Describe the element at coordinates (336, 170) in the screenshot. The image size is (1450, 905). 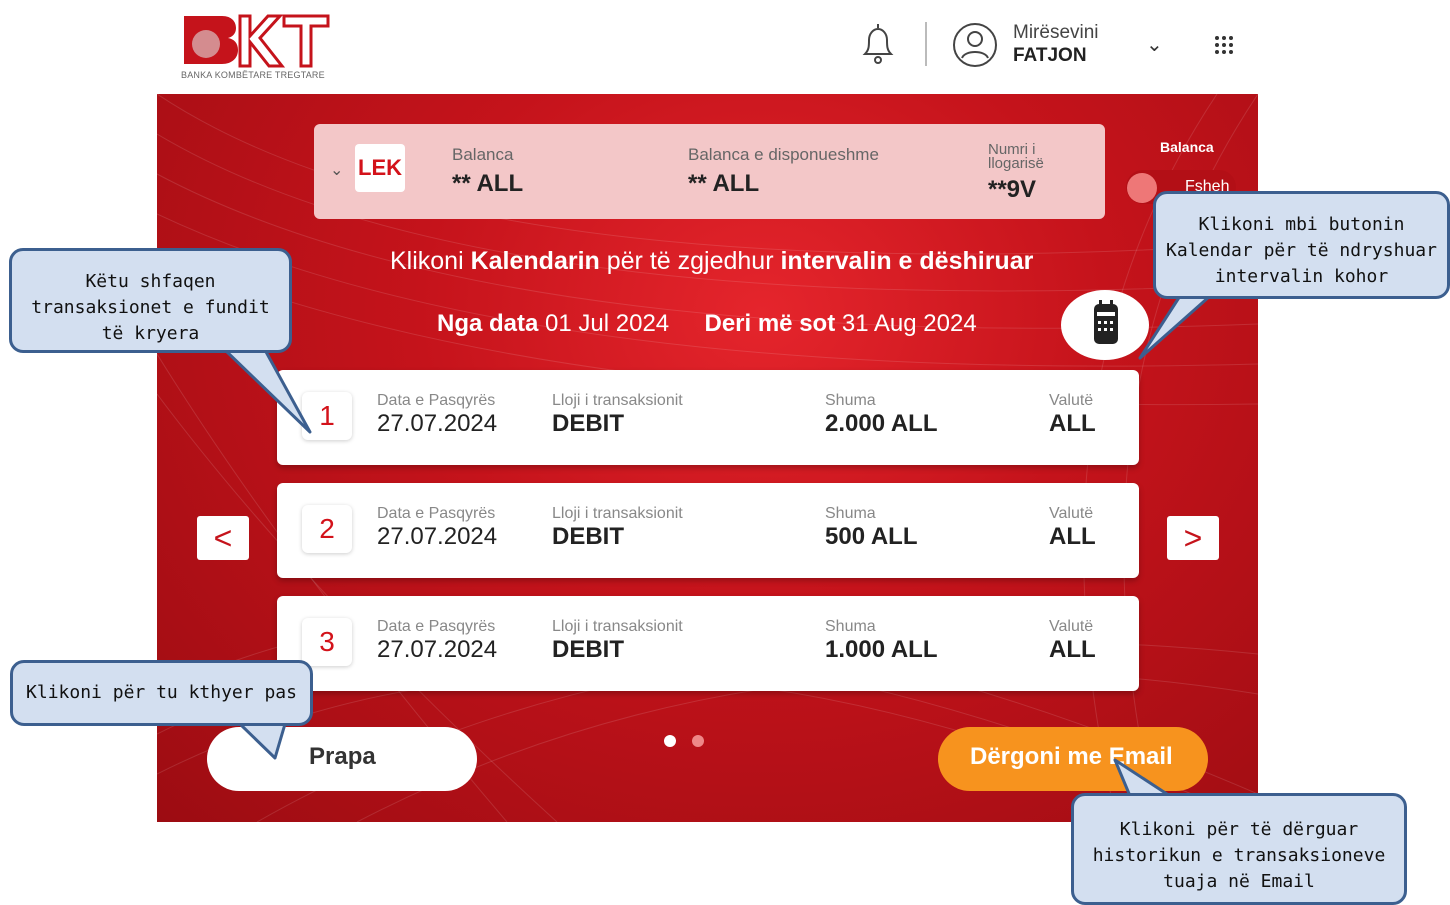
I see `account-select-chevron-icon: ⌄` at that location.